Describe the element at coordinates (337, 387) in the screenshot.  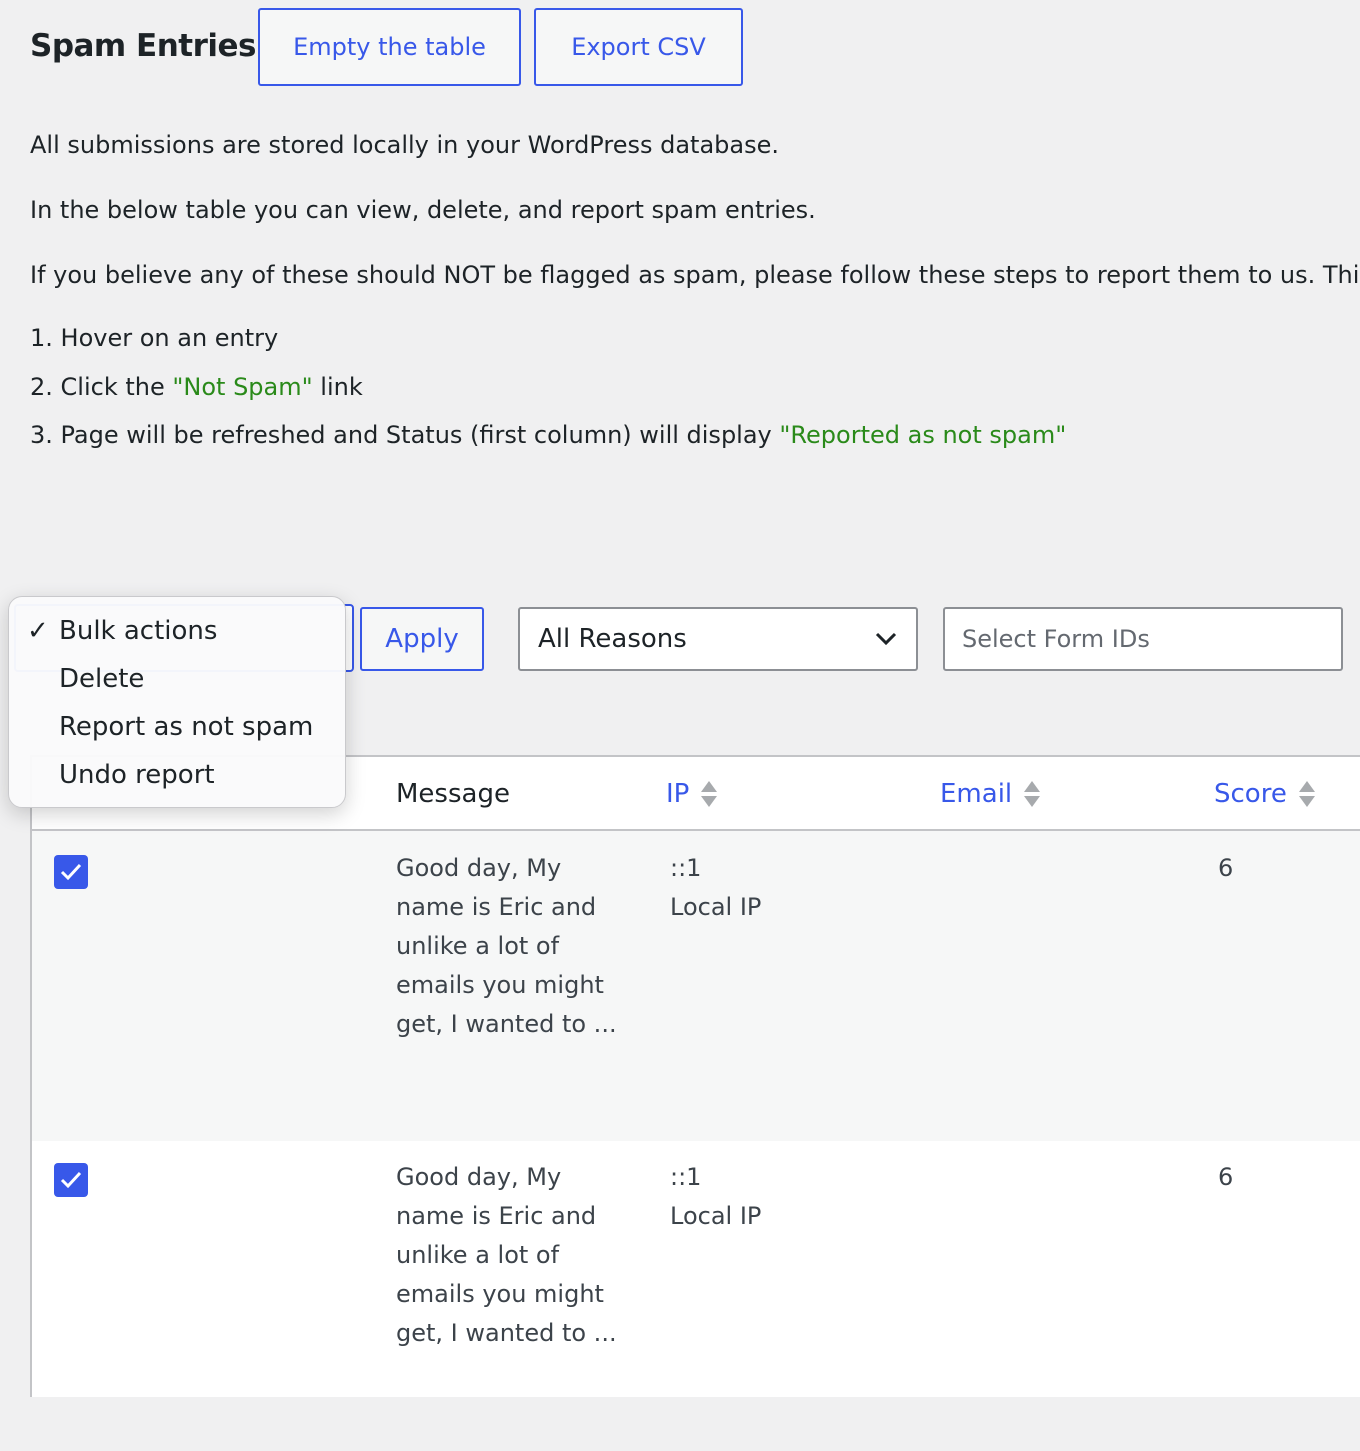
I see `step-2-suffix: link` at that location.